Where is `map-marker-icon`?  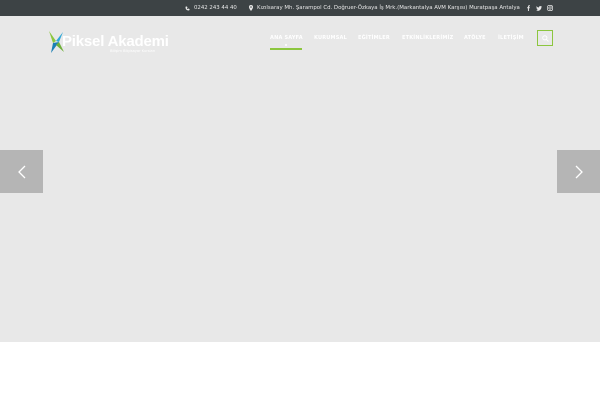
map-marker-icon is located at coordinates (251, 8).